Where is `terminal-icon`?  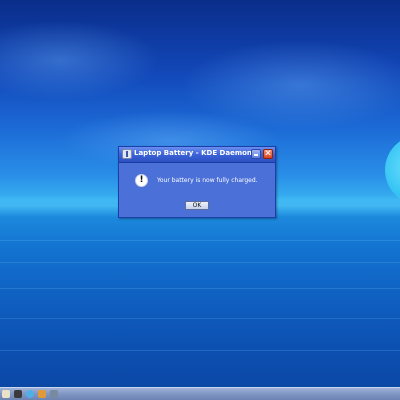
terminal-icon is located at coordinates (18, 394).